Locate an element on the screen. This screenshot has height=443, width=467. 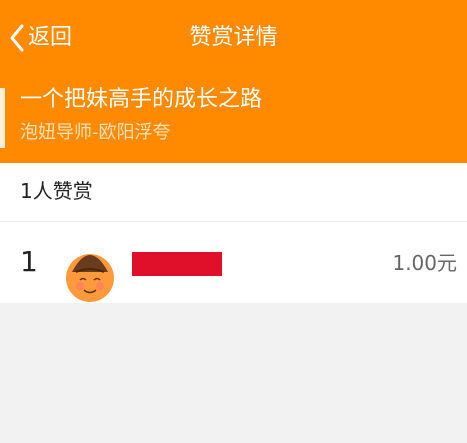
avatar is located at coordinates (90, 271).